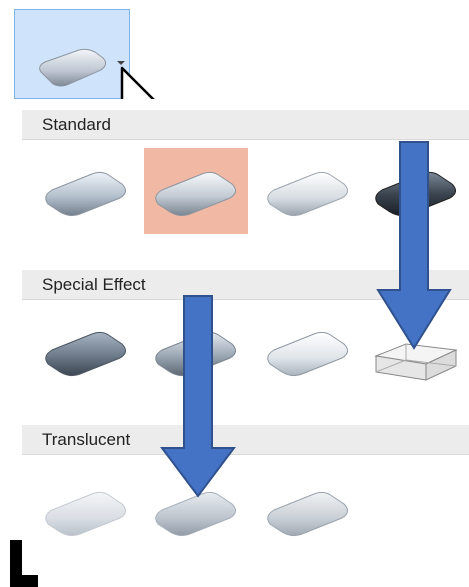 The height and width of the screenshot is (587, 469). What do you see at coordinates (245, 125) in the screenshot?
I see `section-header-standard: Standard` at bounding box center [245, 125].